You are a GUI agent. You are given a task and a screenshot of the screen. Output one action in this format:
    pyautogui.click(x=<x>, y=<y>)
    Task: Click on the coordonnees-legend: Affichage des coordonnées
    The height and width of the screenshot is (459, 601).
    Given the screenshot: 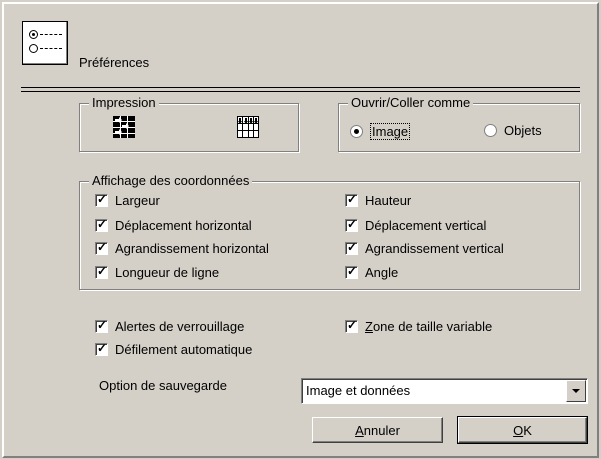 What is the action you would take?
    pyautogui.click(x=171, y=181)
    